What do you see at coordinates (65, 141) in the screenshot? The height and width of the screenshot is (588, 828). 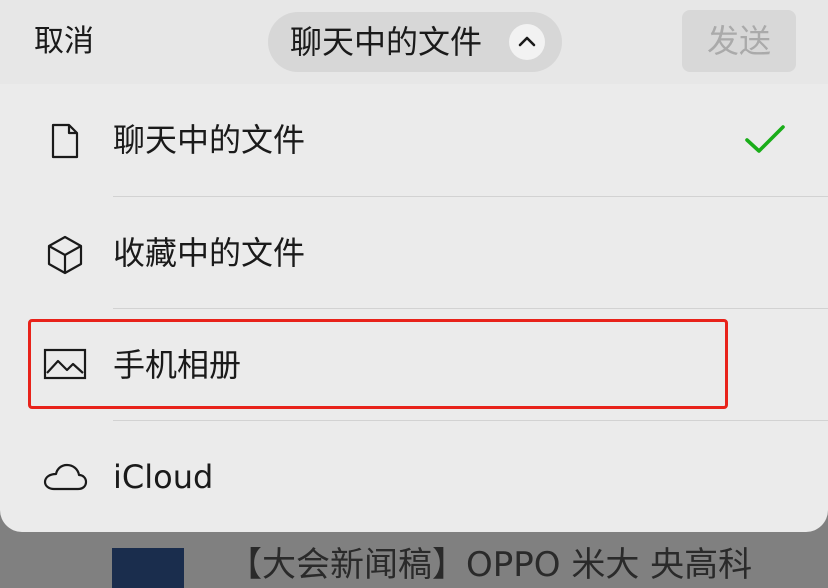 I see `document-icon` at bounding box center [65, 141].